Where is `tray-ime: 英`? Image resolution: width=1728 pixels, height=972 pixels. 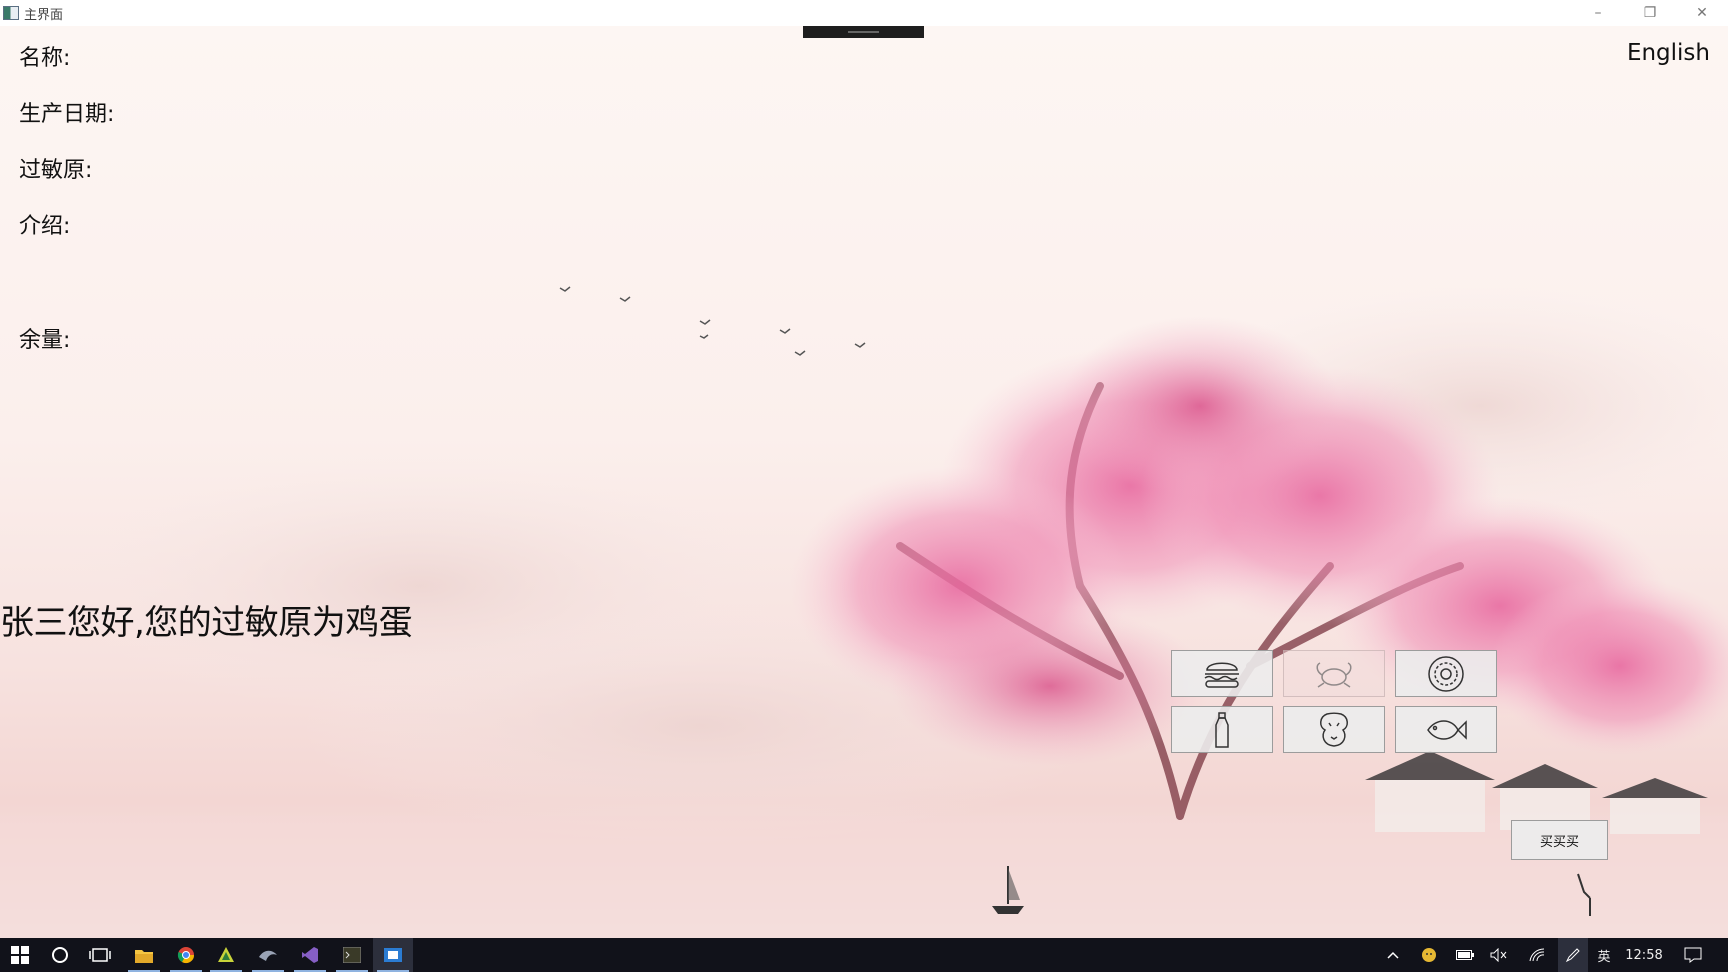 tray-ime: 英 is located at coordinates (1604, 955).